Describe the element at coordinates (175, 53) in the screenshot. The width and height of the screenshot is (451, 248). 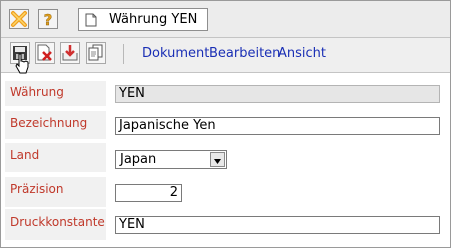
I see `menu-dokument: Dokument` at that location.